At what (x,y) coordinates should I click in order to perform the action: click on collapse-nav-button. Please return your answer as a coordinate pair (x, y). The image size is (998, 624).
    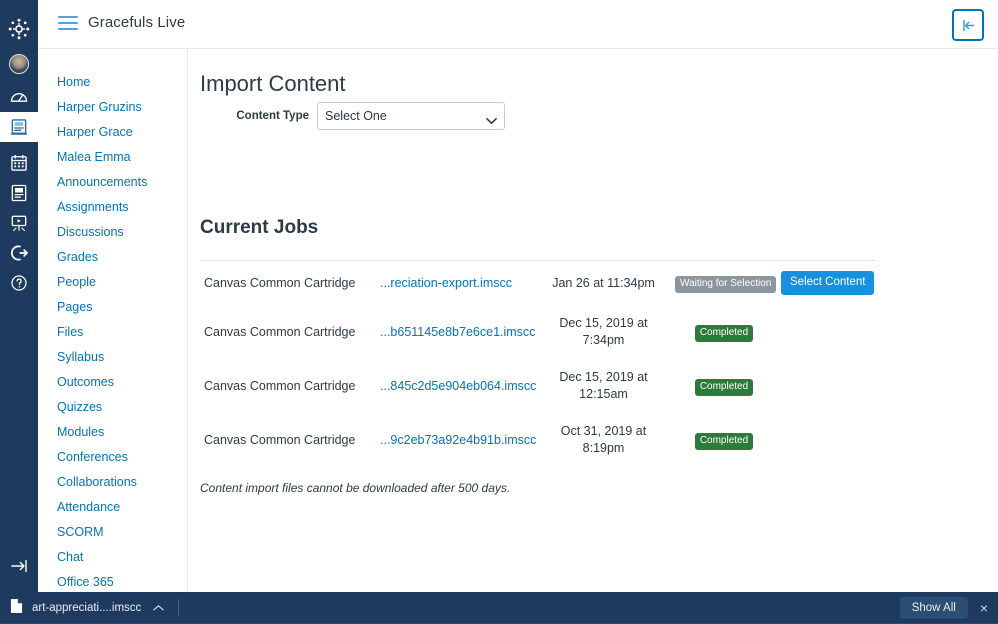
    Looking at the image, I should click on (968, 25).